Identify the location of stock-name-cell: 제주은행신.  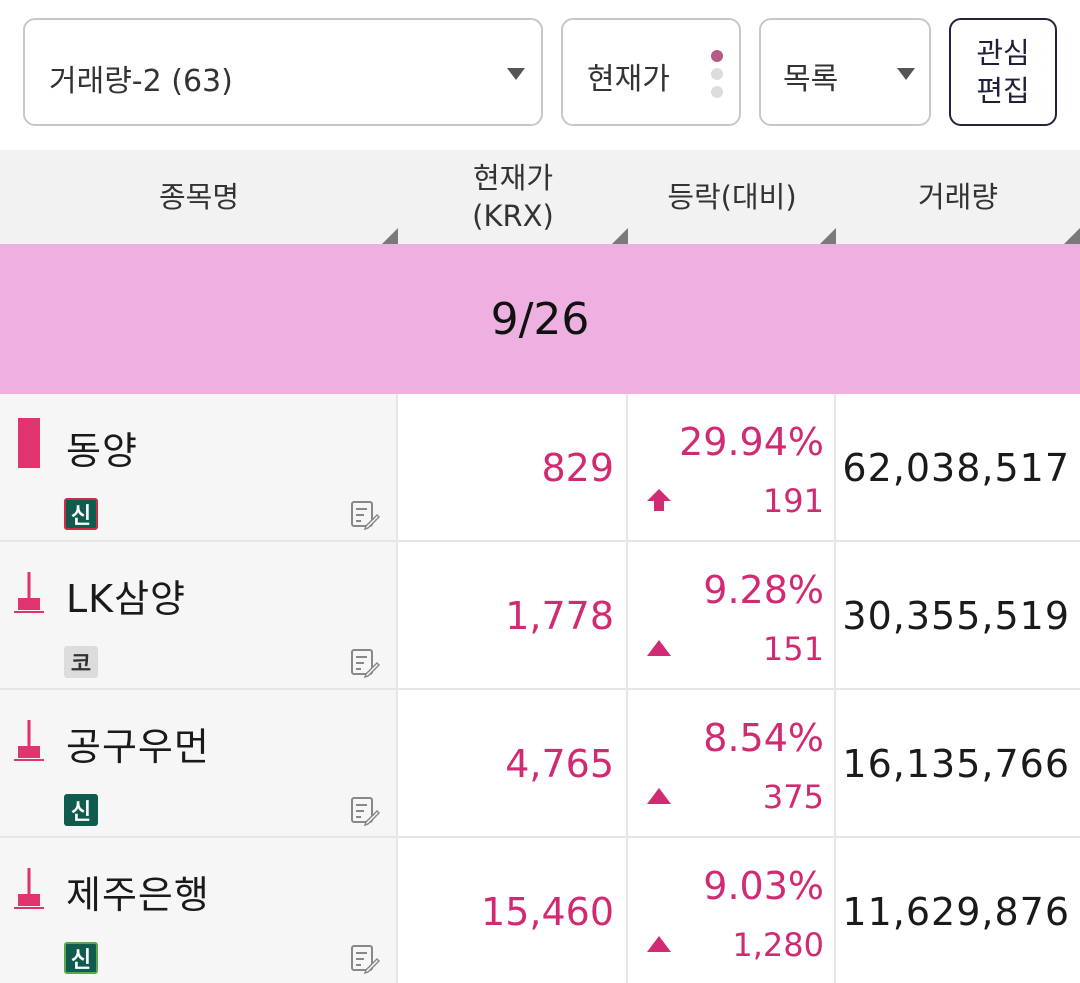
(199, 910).